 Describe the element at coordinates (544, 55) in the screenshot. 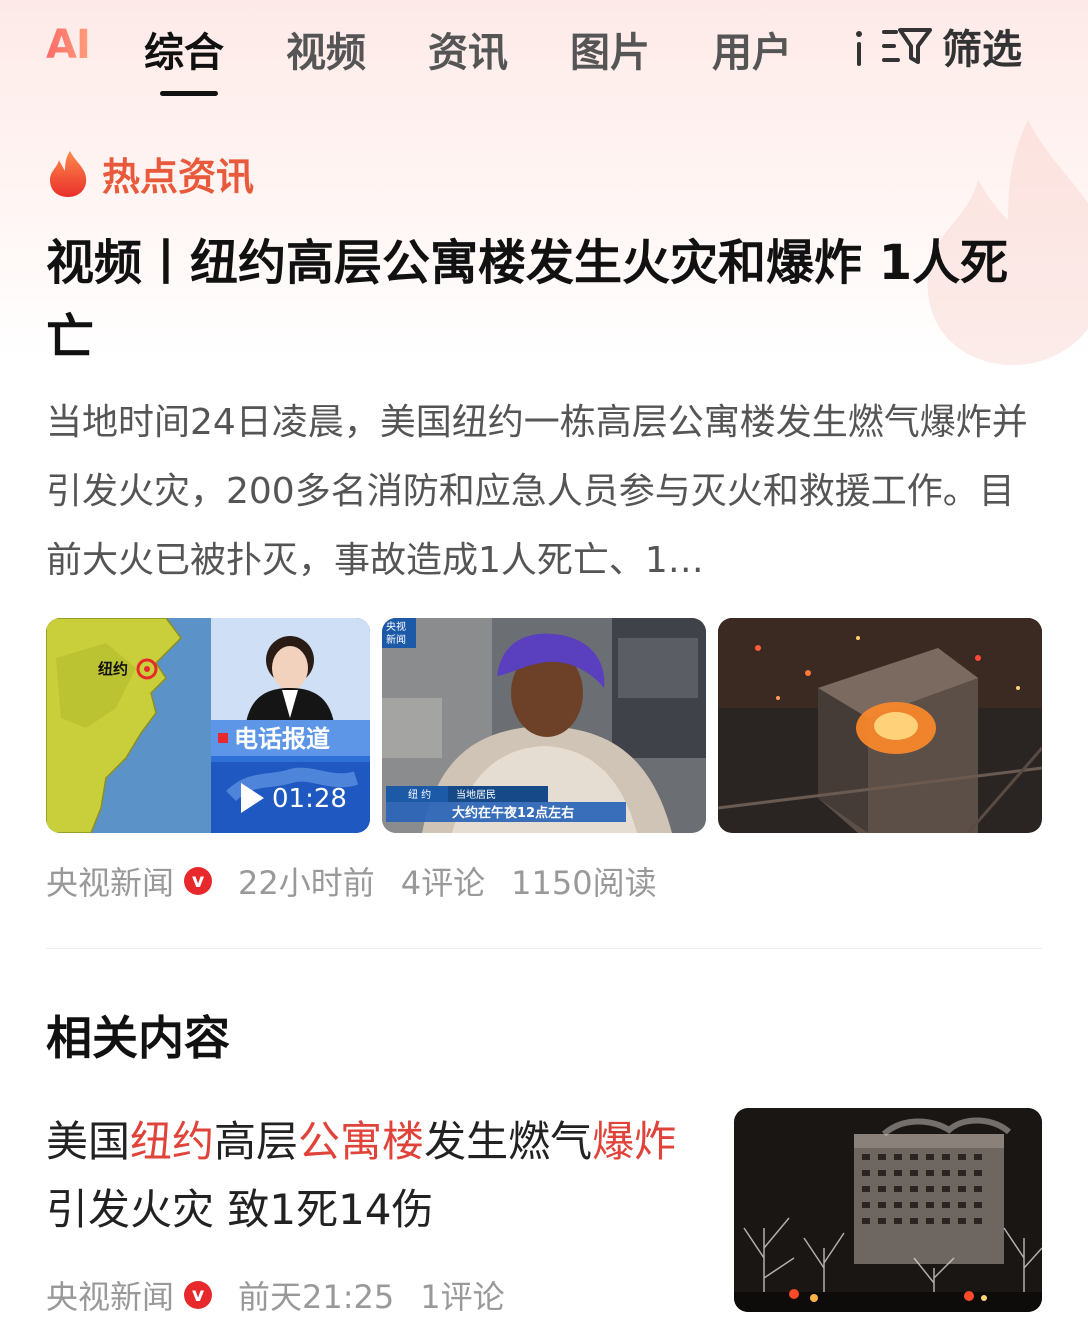

I see `search-tabs: AI 综合 视频 资讯 图片 用户 筛选` at that location.